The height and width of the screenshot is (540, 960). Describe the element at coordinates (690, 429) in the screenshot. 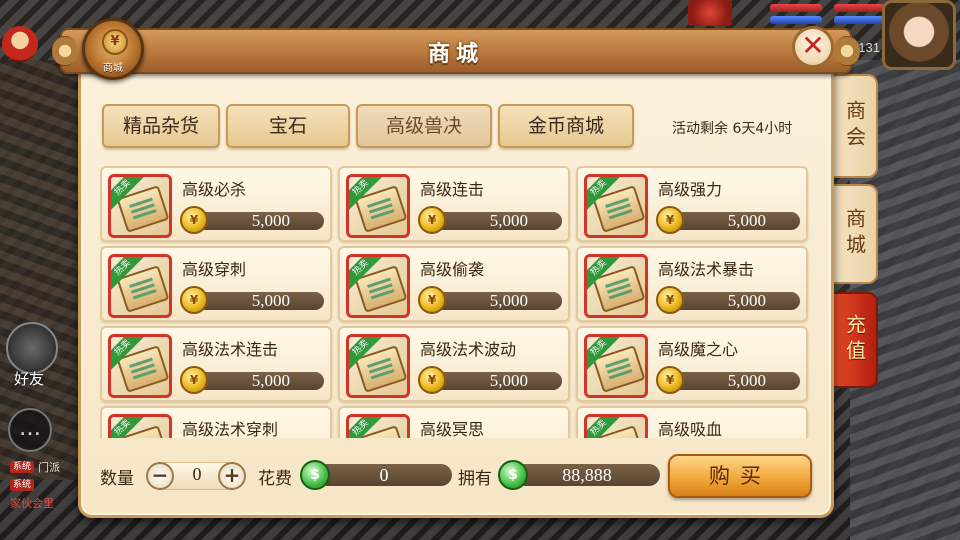

I see `item-name: 高级吸血` at that location.